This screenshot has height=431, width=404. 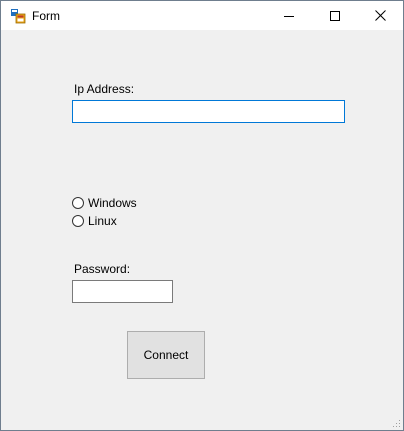 I want to click on ip-address-input, so click(x=208, y=111).